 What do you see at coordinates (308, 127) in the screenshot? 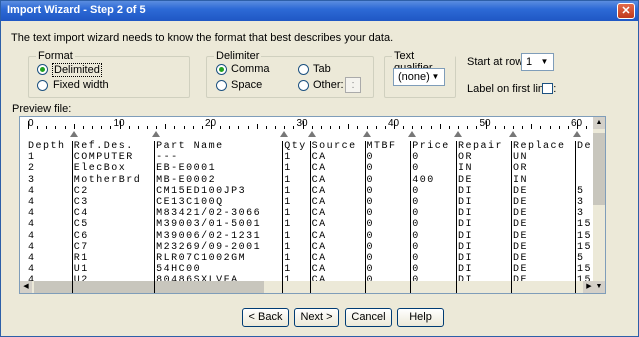
I see `column-ruler: 0 10 20 30 40 50 60` at bounding box center [308, 127].